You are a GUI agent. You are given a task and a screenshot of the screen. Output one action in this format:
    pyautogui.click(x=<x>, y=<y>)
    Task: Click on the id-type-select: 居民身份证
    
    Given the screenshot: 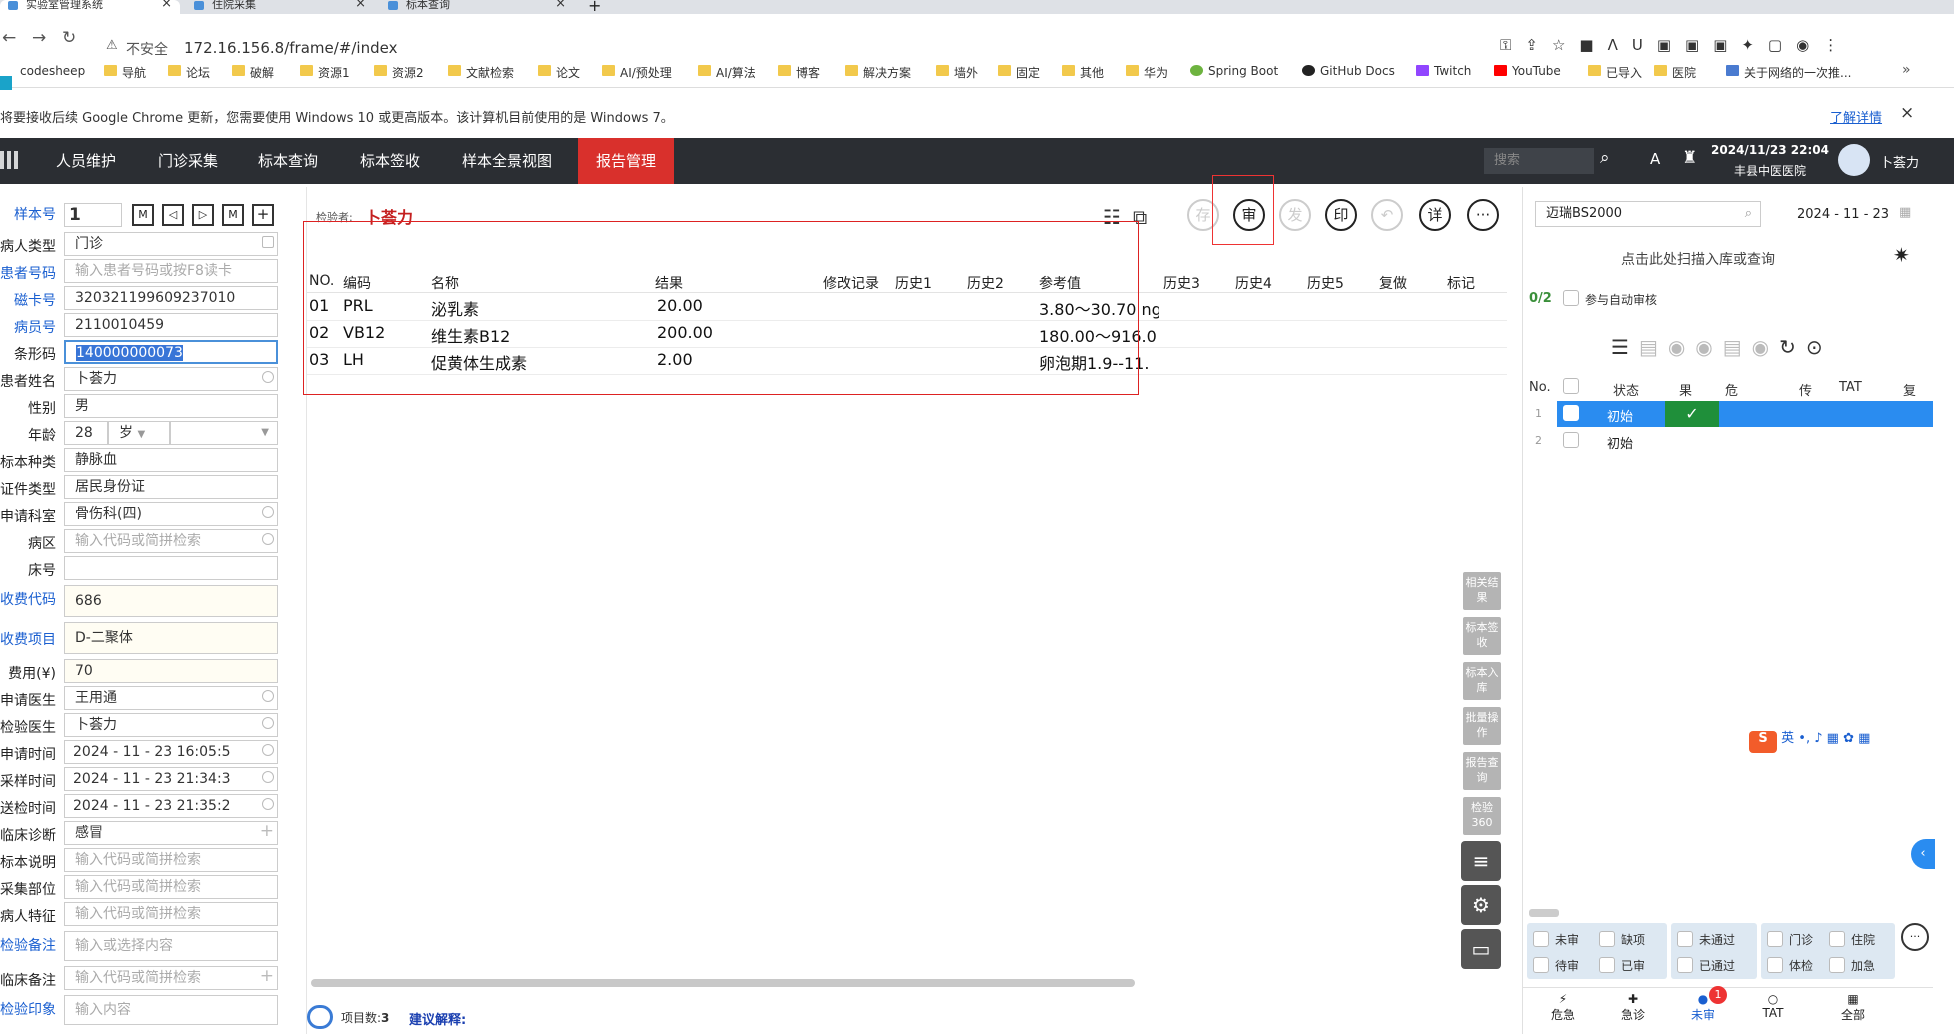 What is the action you would take?
    pyautogui.click(x=171, y=487)
    